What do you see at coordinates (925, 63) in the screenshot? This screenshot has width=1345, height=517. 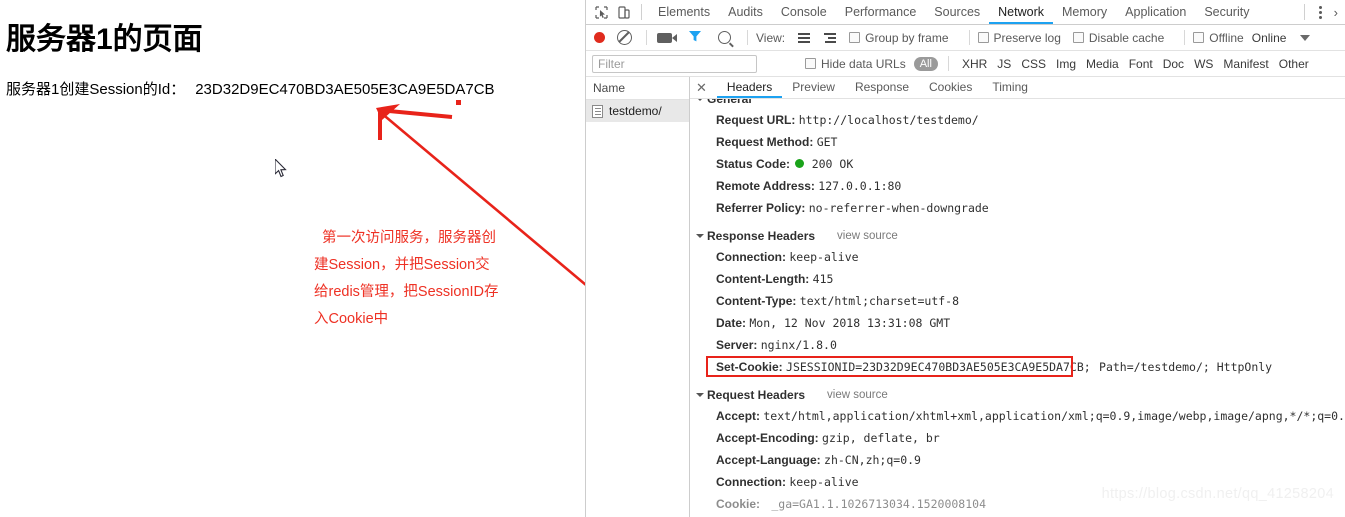 I see `filter-type-all: All` at bounding box center [925, 63].